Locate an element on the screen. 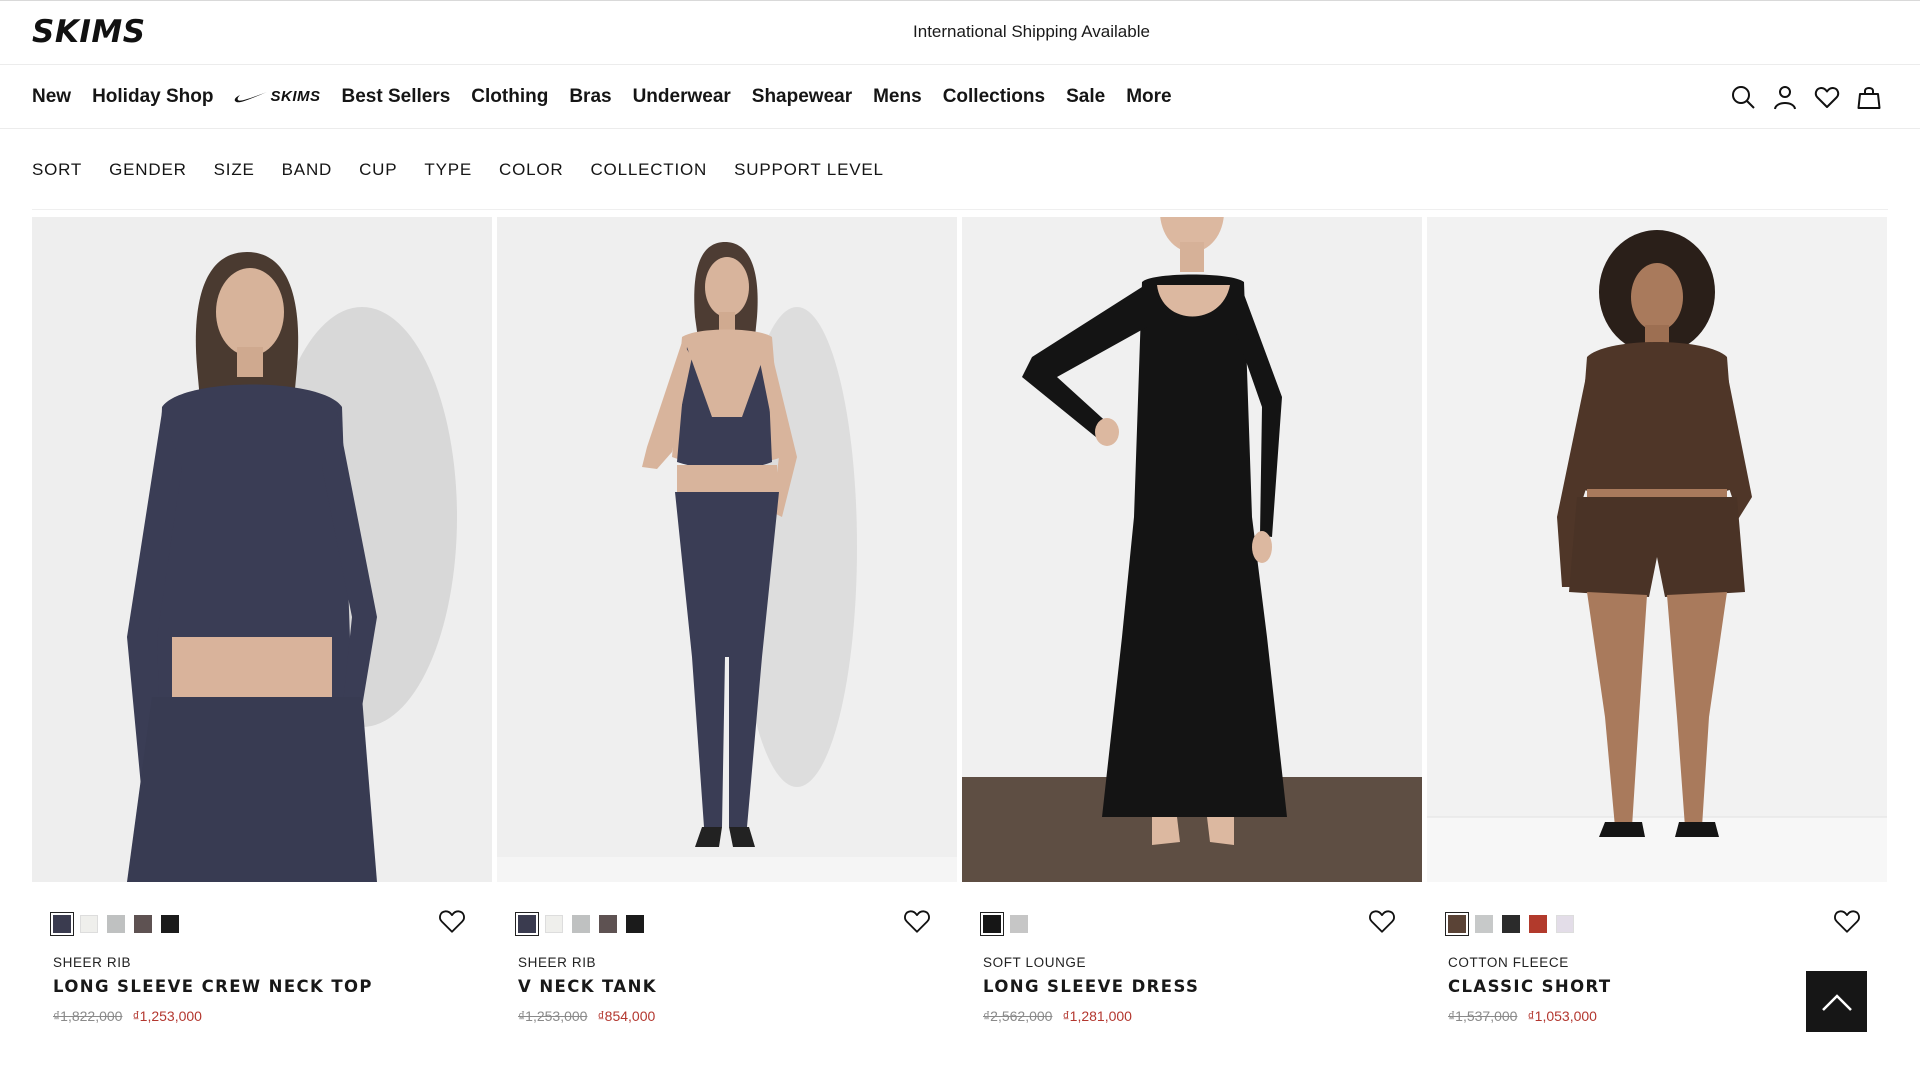 This screenshot has height=1077, width=1920. product-name: CLASSIC SHORT is located at coordinates (1530, 986).